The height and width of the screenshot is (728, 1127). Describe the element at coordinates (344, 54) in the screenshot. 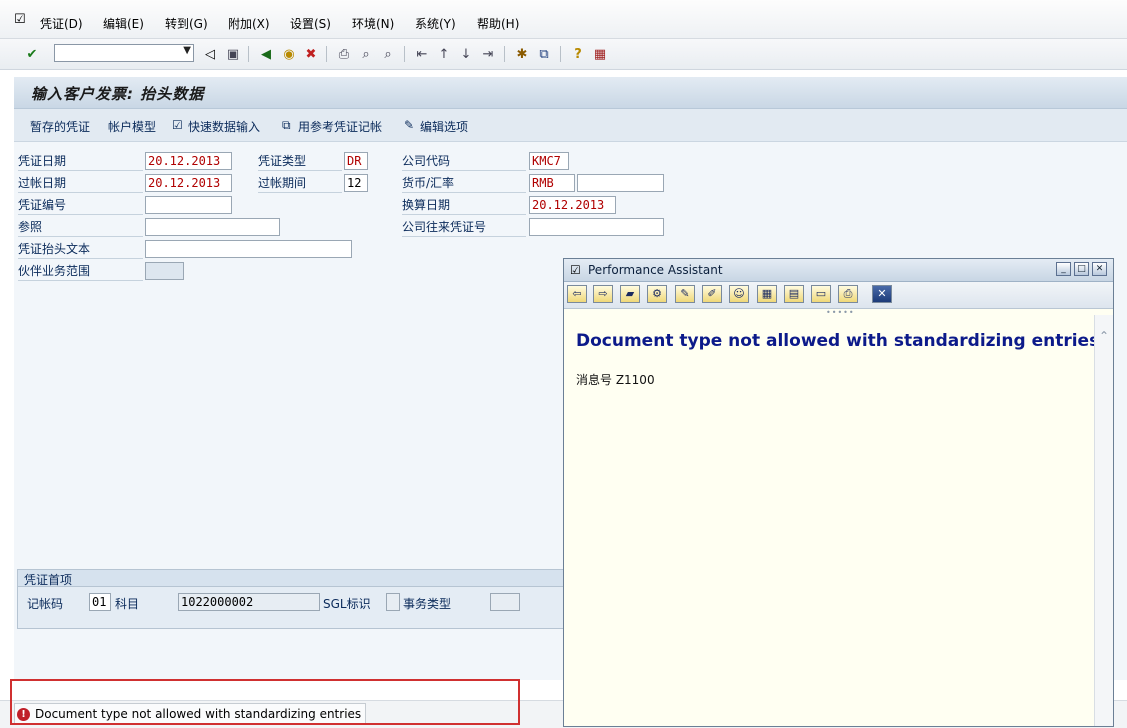

I see `print-icon: ⎙` at that location.